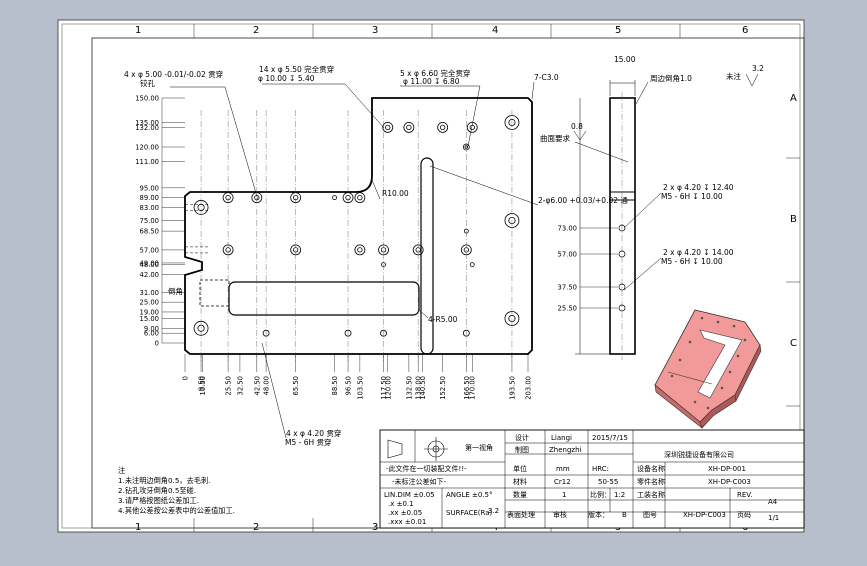 This screenshot has width=867, height=566. What do you see at coordinates (793, 343) in the screenshot?
I see `zone-row-label: C` at bounding box center [793, 343].